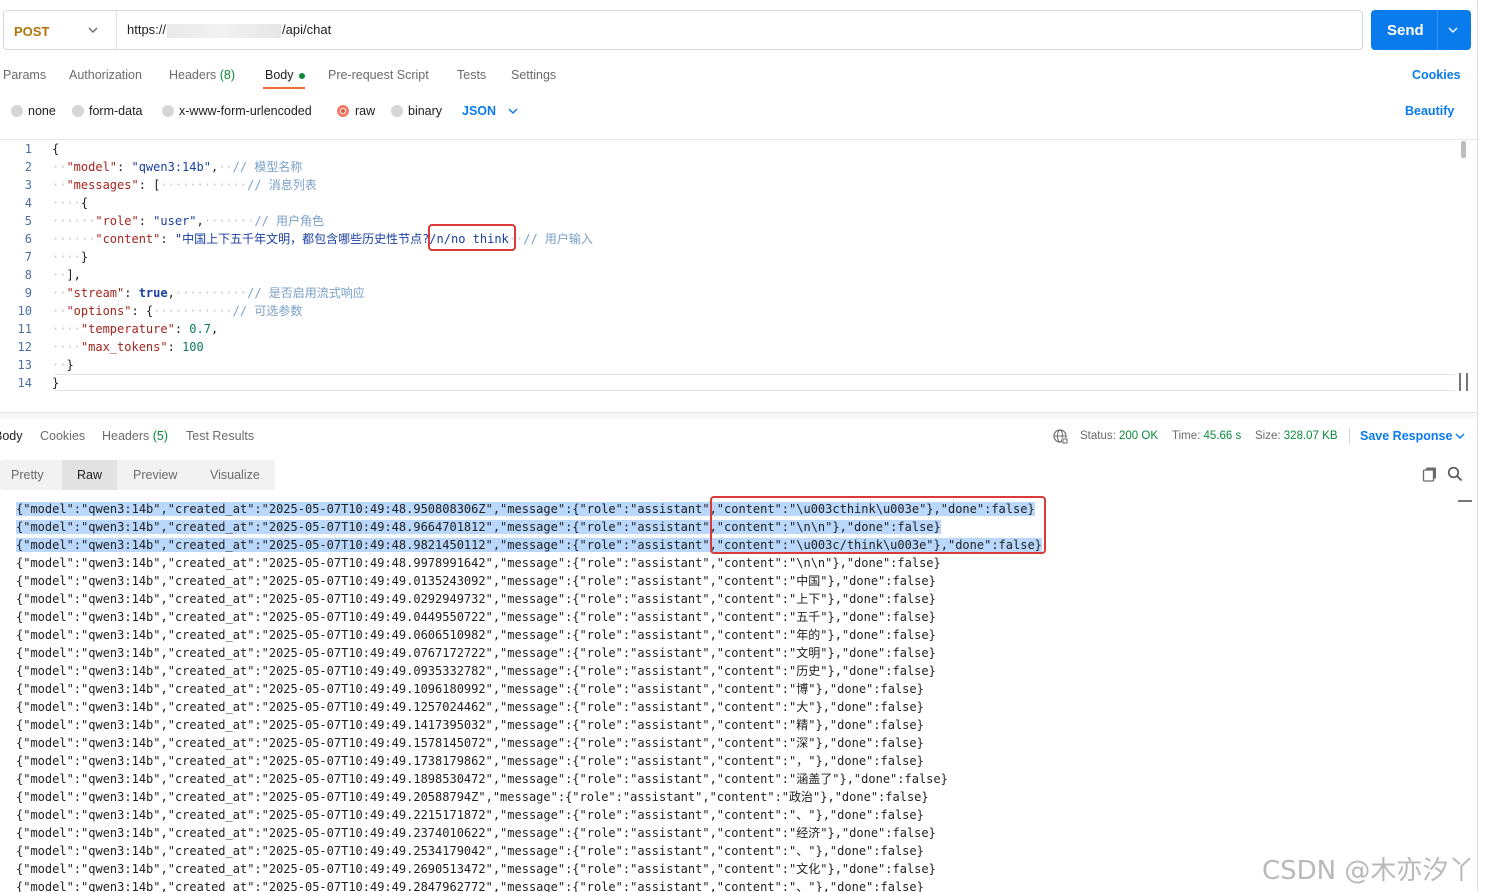  Describe the element at coordinates (184, 185) in the screenshot. I see `code-line: ··"messages": [············// 消息列表` at that location.